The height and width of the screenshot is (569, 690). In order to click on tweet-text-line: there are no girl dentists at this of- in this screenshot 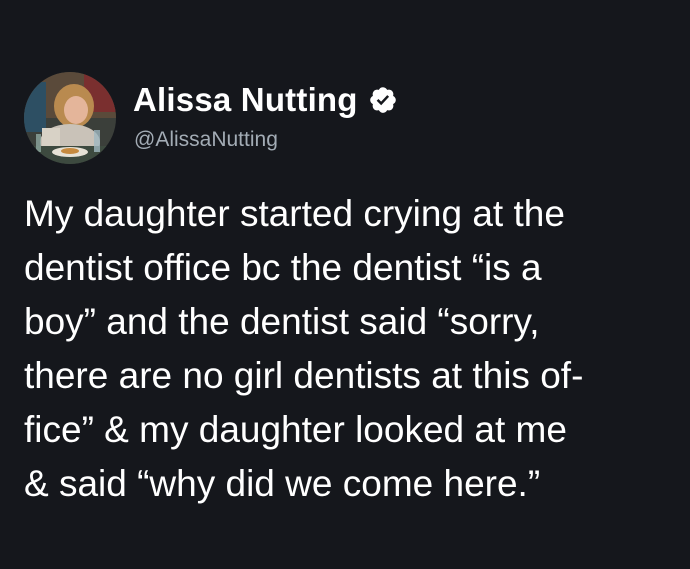, I will do `click(304, 375)`.